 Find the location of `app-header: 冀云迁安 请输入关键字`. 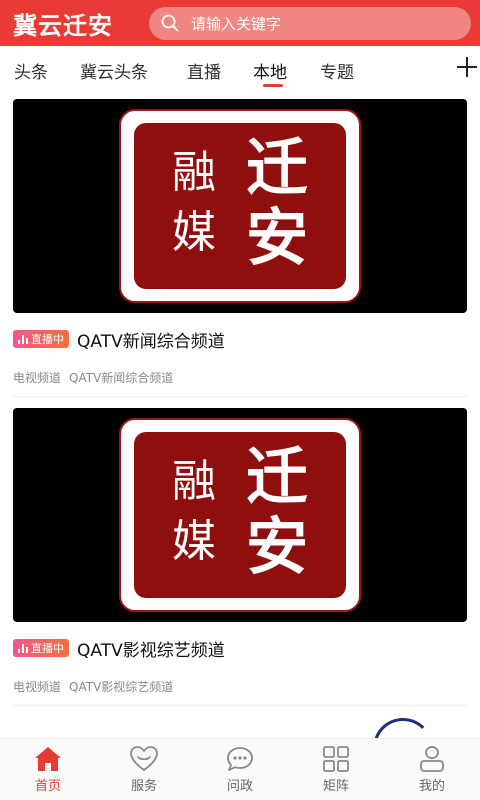

app-header: 冀云迁安 请输入关键字 is located at coordinates (240, 23).